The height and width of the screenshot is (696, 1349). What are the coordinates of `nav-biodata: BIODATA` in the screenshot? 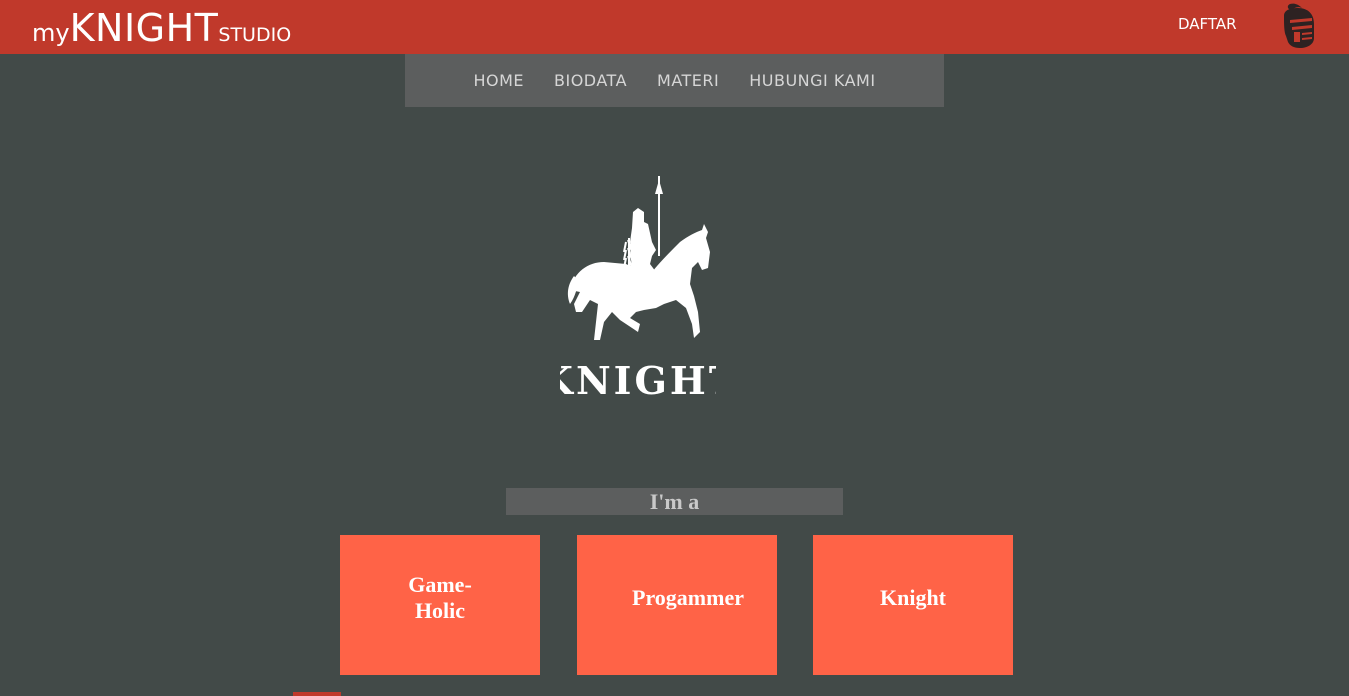 It's located at (590, 80).